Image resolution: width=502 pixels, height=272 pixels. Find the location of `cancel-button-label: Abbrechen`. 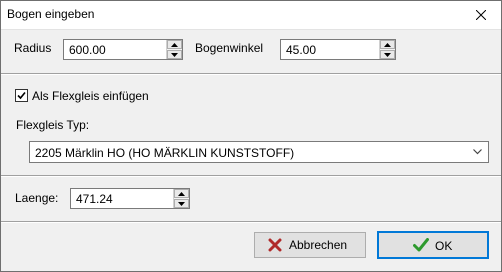

cancel-button-label: Abbrechen is located at coordinates (318, 245).